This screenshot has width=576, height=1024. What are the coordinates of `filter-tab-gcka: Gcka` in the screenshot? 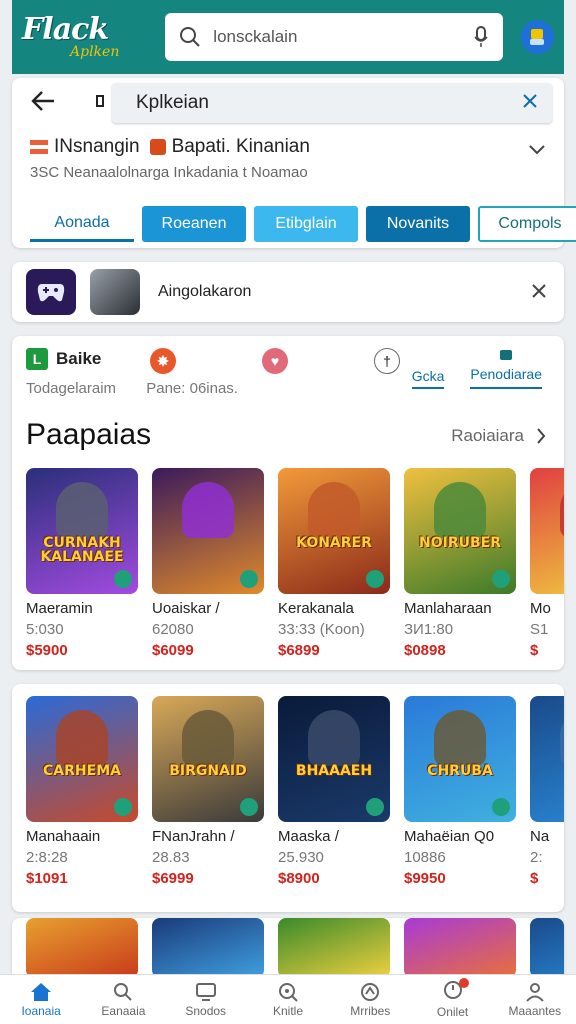 It's located at (428, 369).